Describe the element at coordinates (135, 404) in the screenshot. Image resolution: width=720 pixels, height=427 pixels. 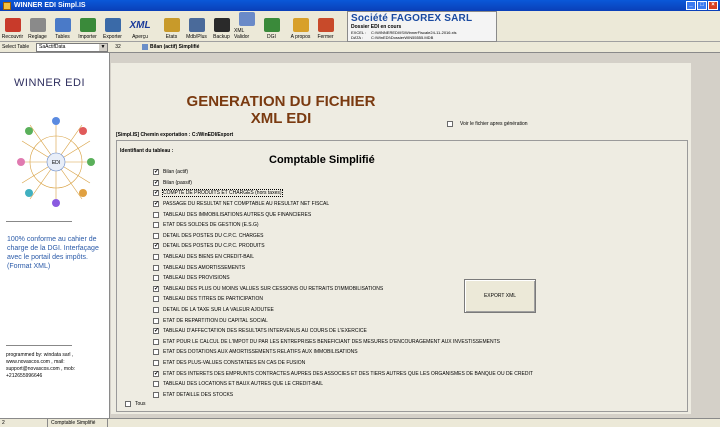
I see `tous-option: Tous` at that location.